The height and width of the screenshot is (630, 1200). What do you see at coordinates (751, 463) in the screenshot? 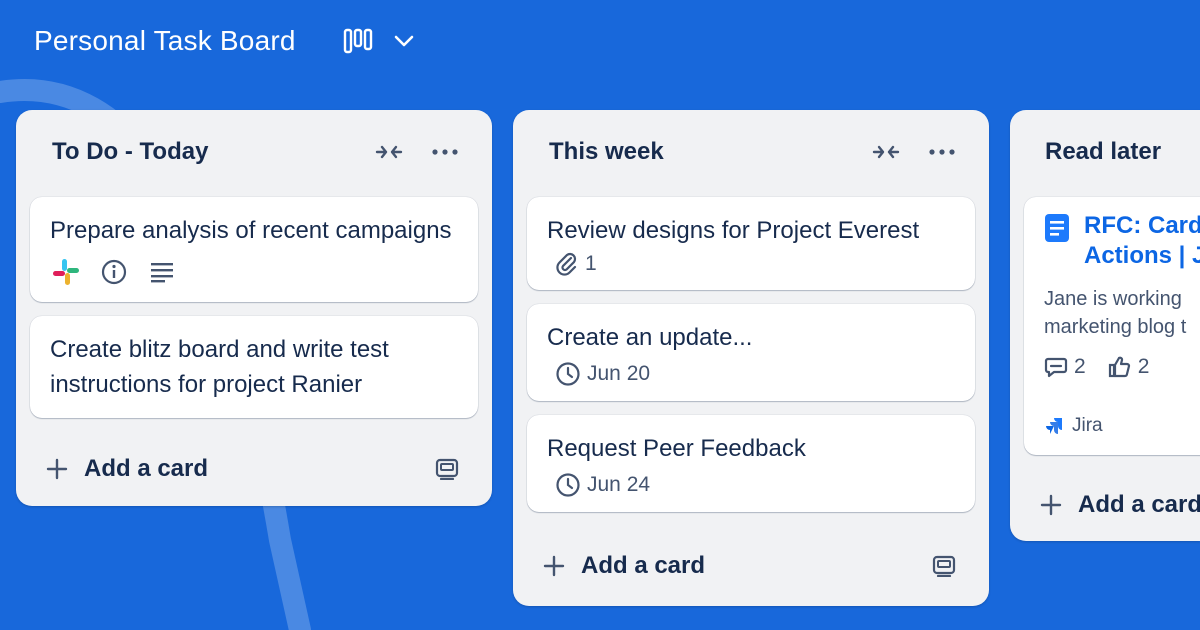
I see `card: Request Peer Feedback Jun 24` at bounding box center [751, 463].